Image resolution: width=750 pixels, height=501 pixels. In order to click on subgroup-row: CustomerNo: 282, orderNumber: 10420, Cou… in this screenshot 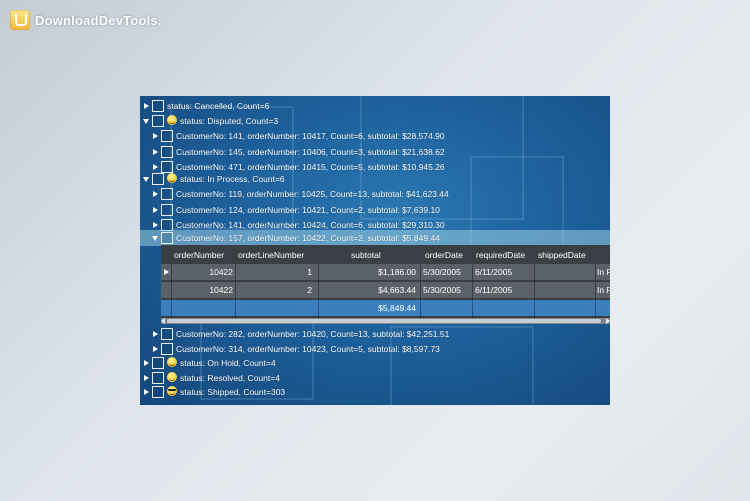, I will do `click(375, 334)`.